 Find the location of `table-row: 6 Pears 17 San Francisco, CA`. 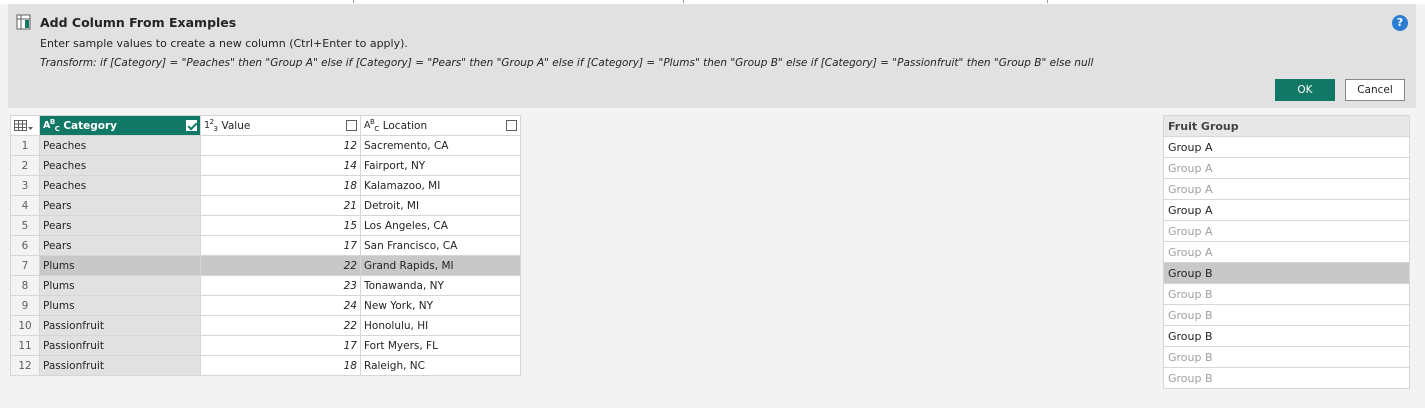

table-row: 6 Pears 17 San Francisco, CA is located at coordinates (265, 245).